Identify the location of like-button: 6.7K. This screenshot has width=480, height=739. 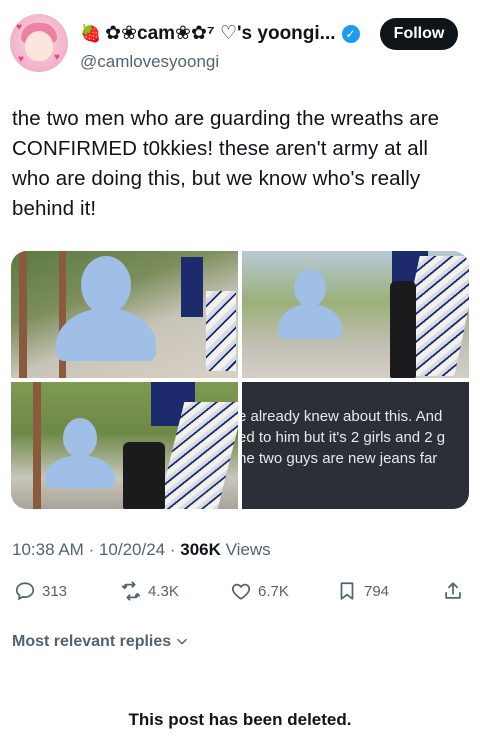
(259, 591).